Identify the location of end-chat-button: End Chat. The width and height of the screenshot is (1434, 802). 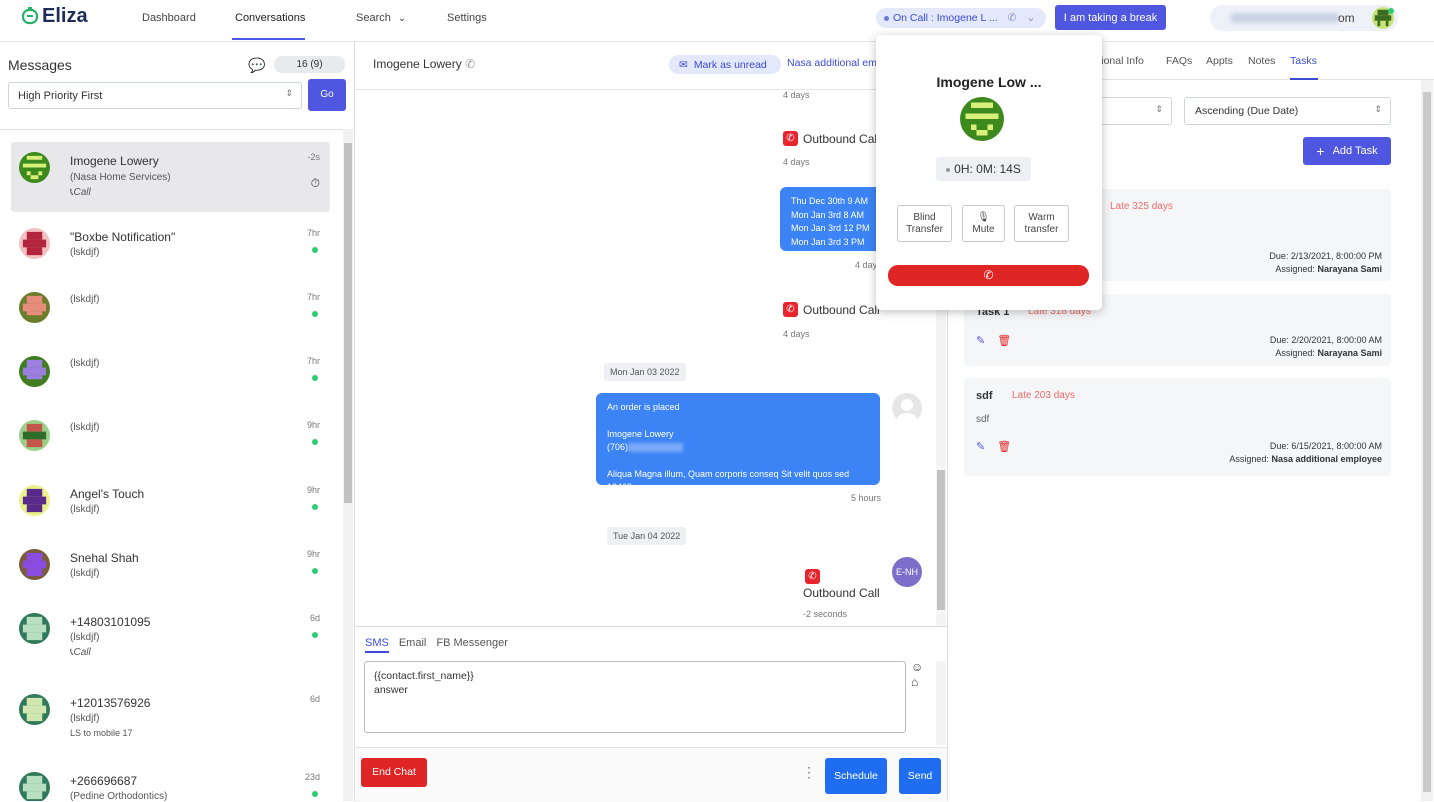
(394, 772).